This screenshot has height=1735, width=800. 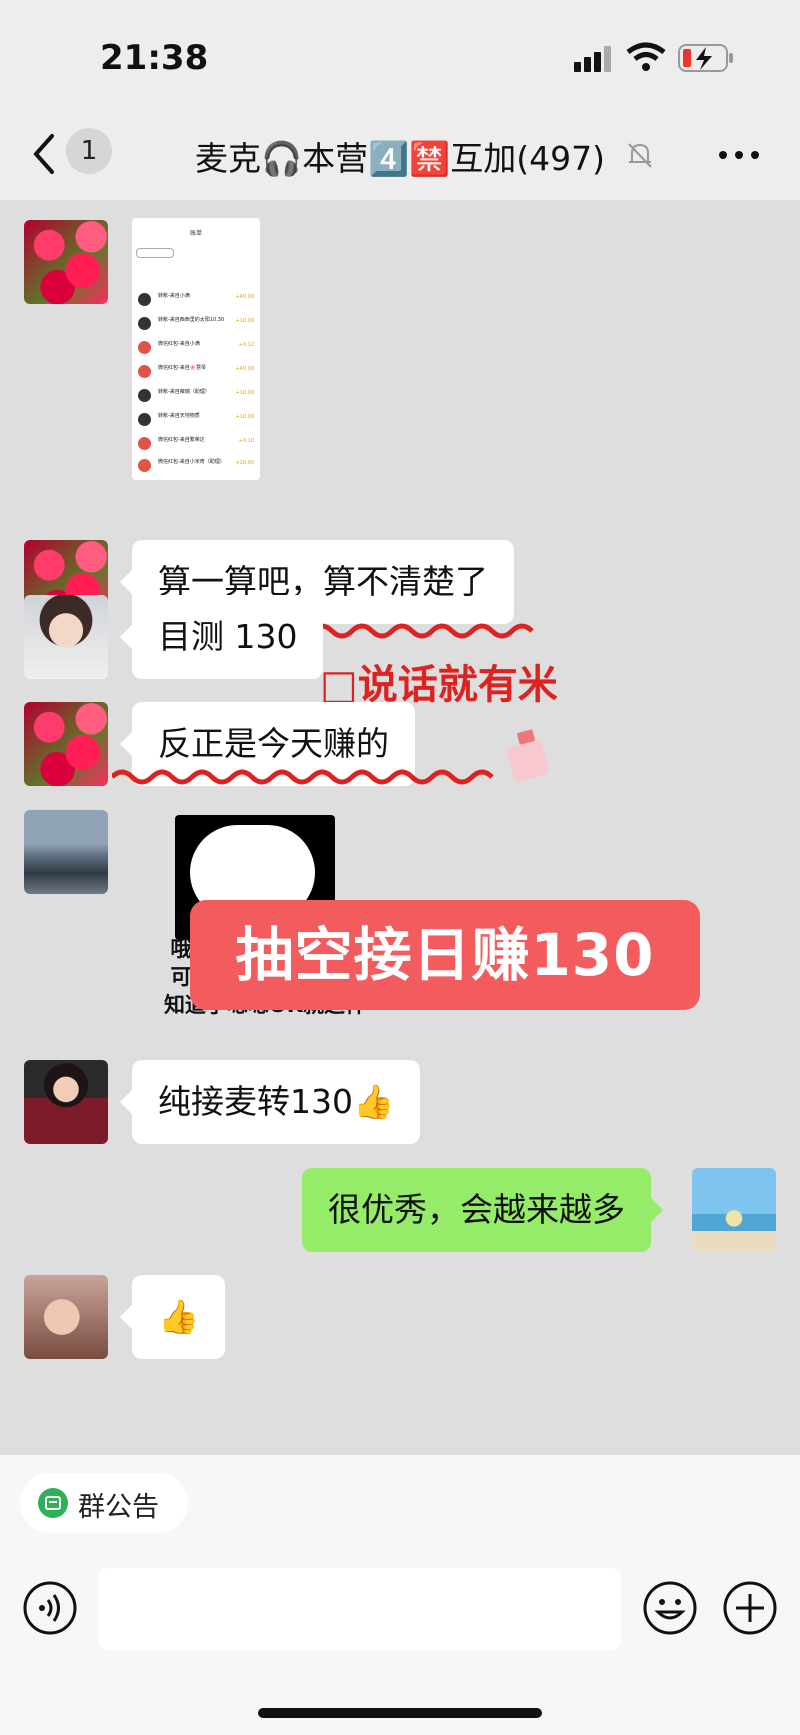 I want to click on thumb-row: 微信红包-来自小满 +0.12, so click(x=196, y=347).